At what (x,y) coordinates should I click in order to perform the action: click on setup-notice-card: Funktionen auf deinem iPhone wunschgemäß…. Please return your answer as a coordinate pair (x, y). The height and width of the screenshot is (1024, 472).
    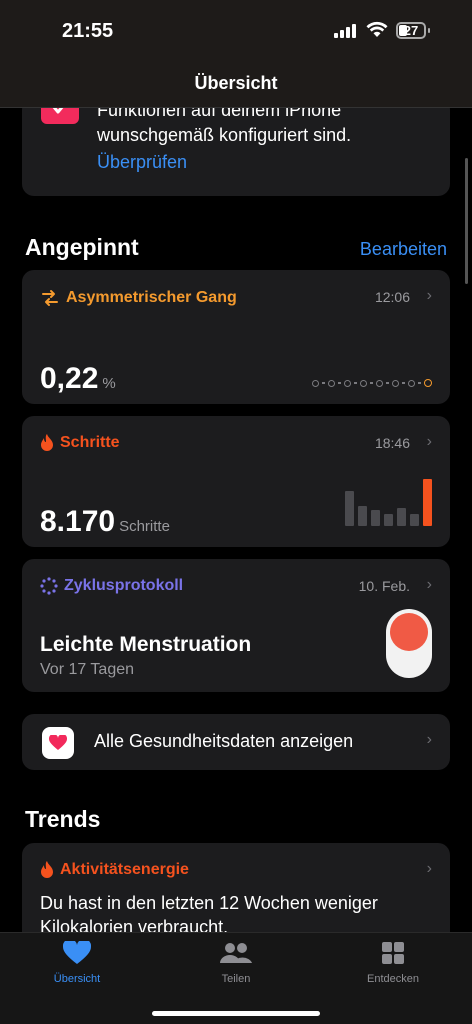
    Looking at the image, I should click on (236, 152).